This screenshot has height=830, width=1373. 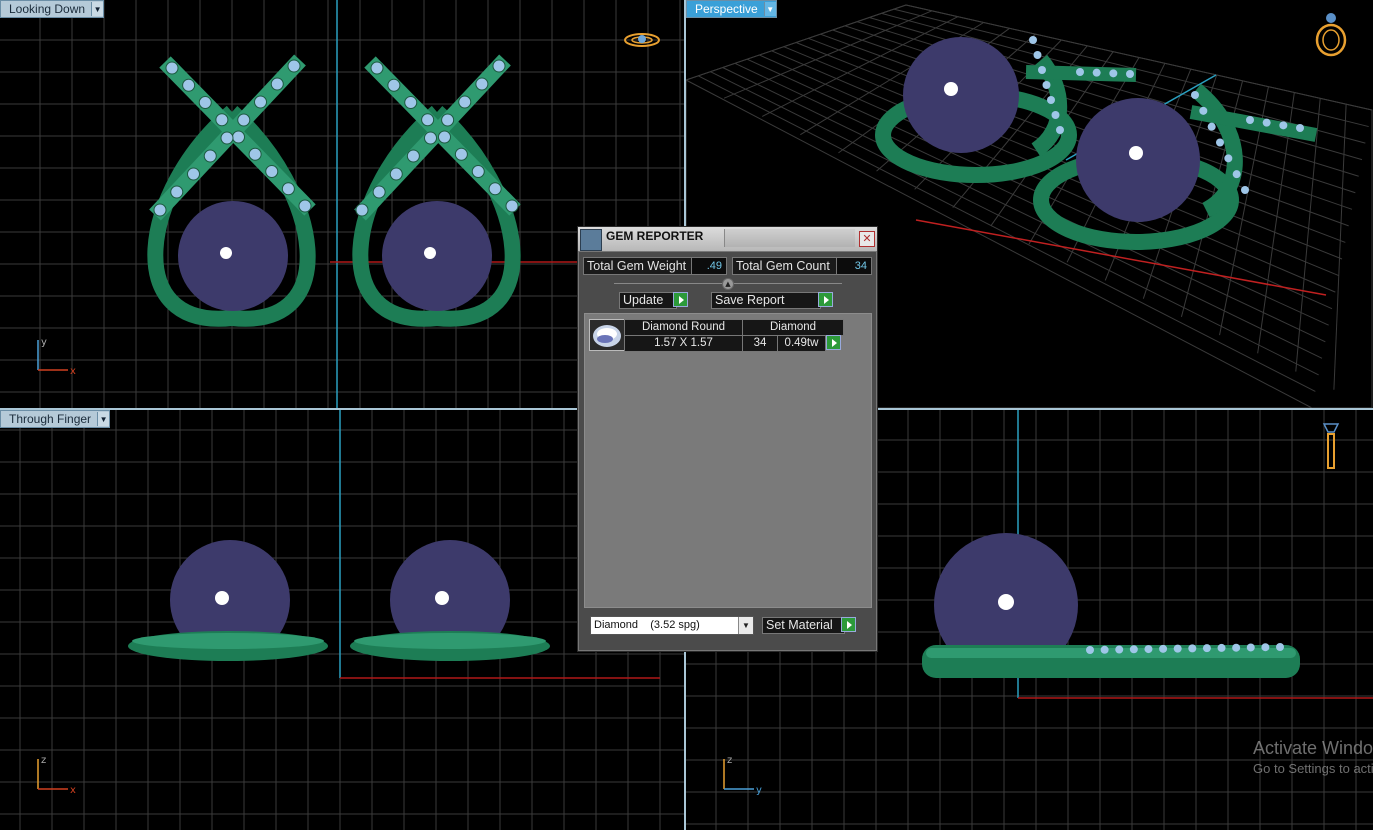 I want to click on update-button: Update, so click(x=648, y=300).